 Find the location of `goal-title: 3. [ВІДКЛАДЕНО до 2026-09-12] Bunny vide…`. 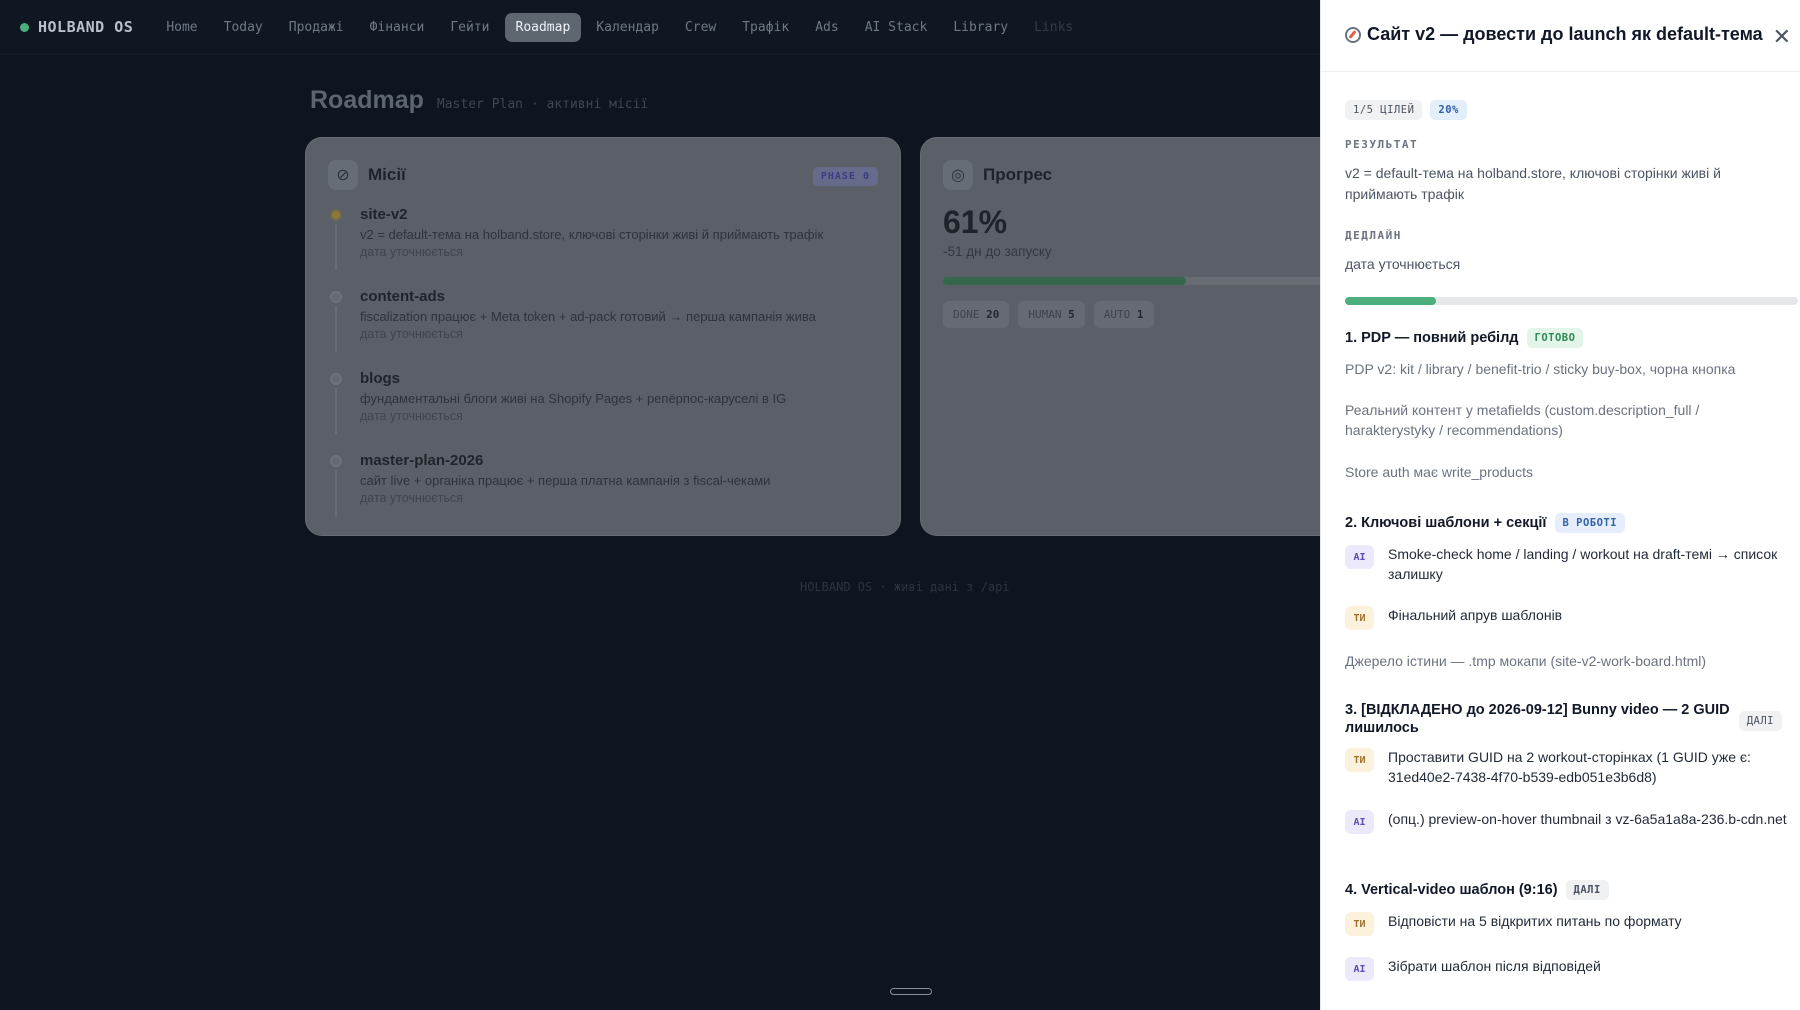

goal-title: 3. [ВІДКЛАДЕНО до 2026-09-12] Bunny vide… is located at coordinates (1545, 719).